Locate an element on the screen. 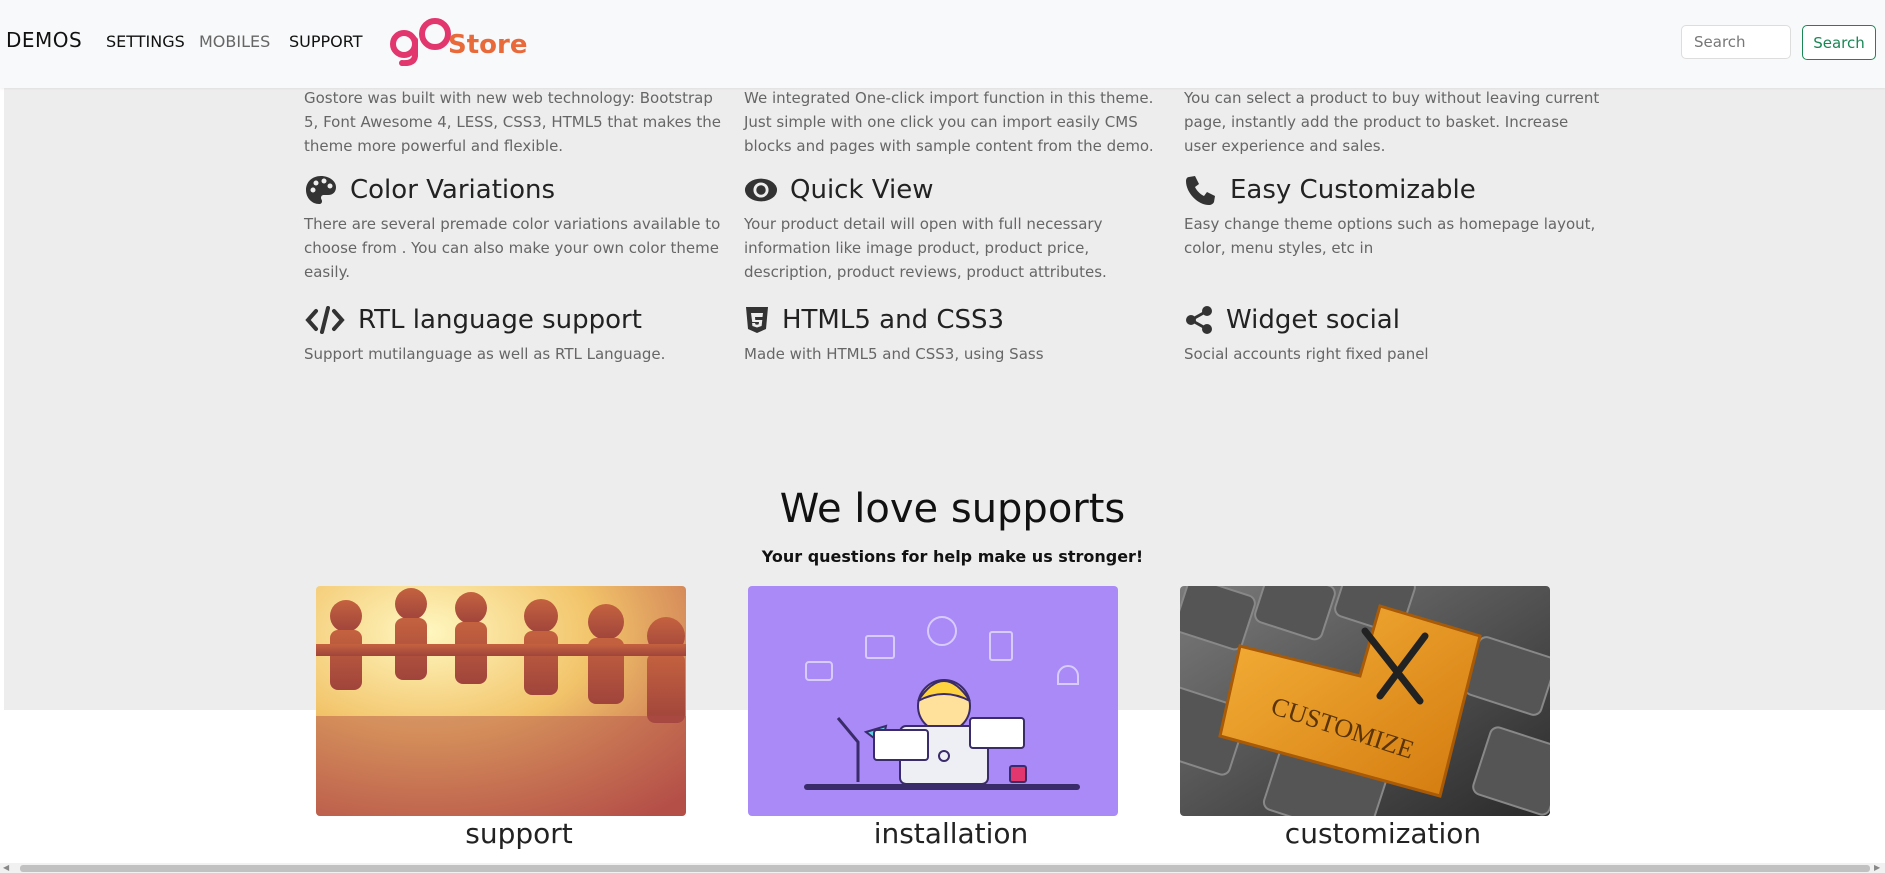 This screenshot has width=1885, height=873. customization-card-label: customization is located at coordinates (1383, 833).